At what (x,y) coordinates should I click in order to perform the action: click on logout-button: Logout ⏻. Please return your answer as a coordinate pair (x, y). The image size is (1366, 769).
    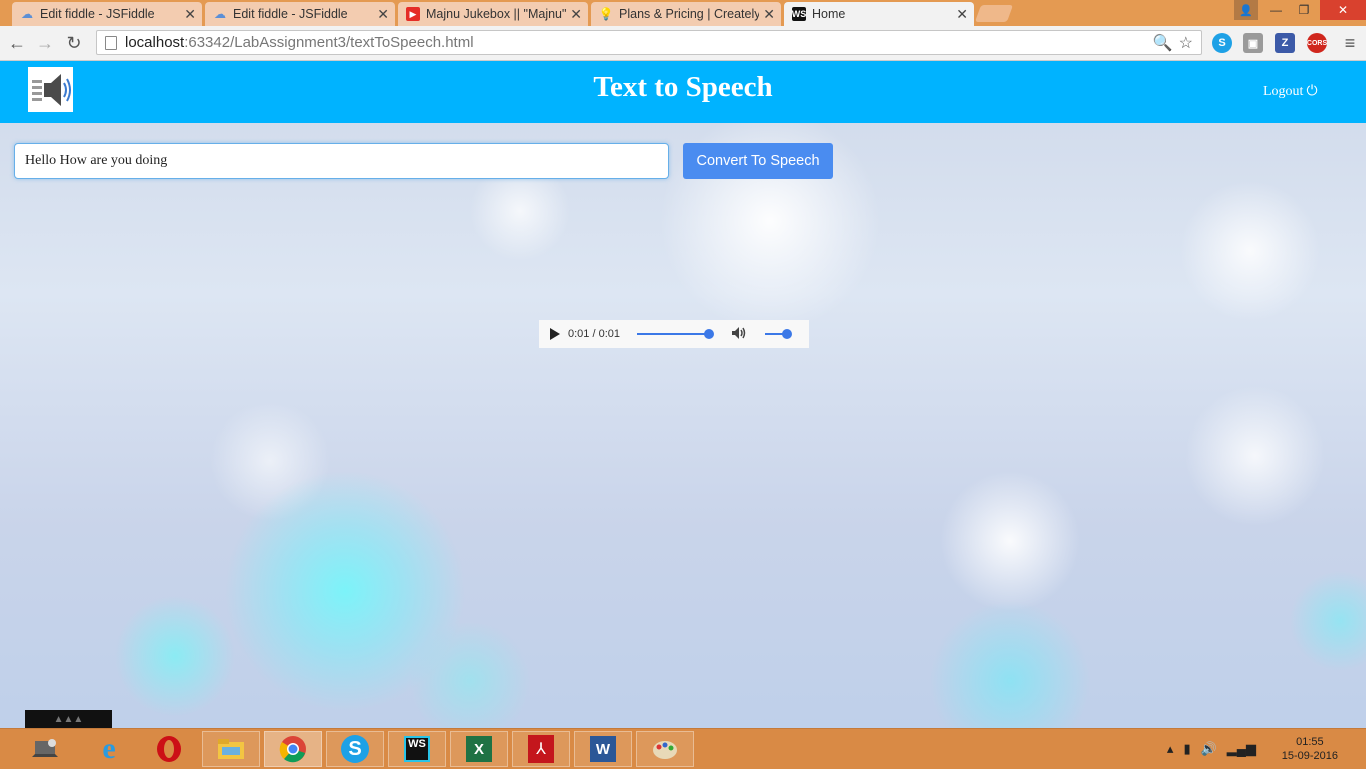
    Looking at the image, I should click on (1290, 92).